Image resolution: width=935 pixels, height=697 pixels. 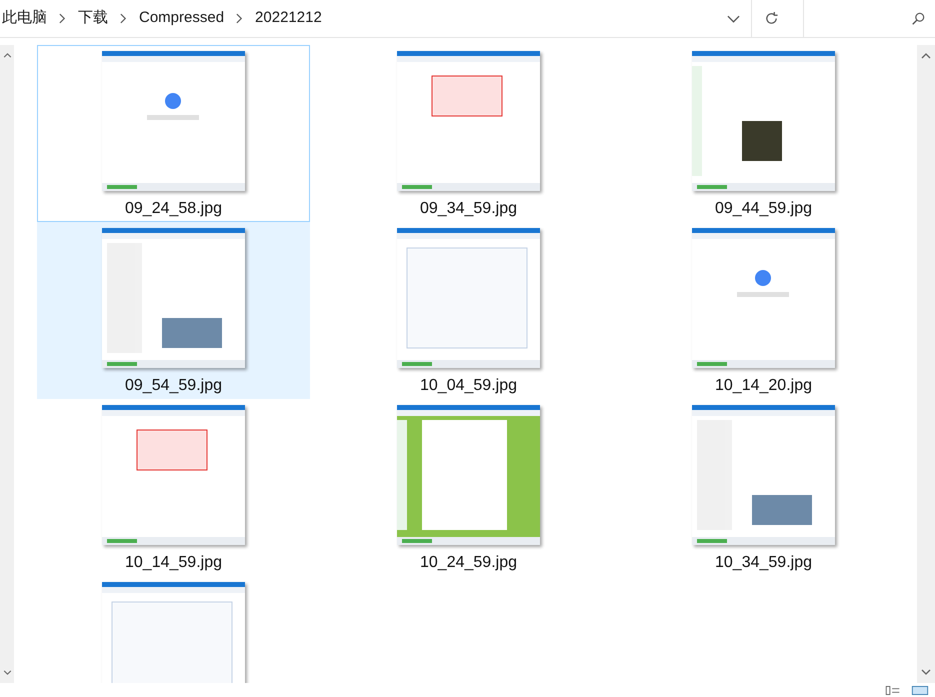 What do you see at coordinates (468, 209) in the screenshot?
I see `file-name: 09_34_59.jpg` at bounding box center [468, 209].